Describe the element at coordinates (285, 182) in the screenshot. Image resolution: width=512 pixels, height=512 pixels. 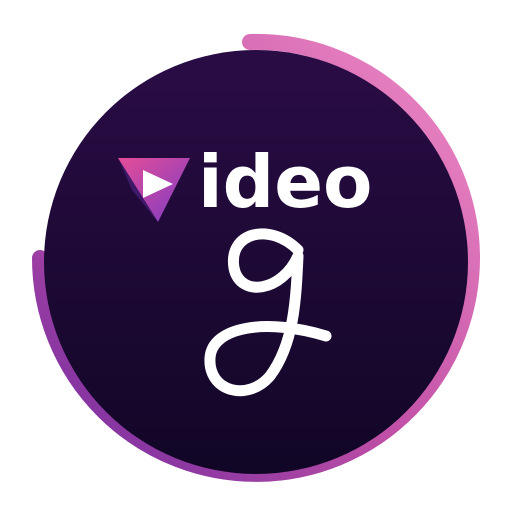
I see `wordmark-ideo: ideo` at that location.